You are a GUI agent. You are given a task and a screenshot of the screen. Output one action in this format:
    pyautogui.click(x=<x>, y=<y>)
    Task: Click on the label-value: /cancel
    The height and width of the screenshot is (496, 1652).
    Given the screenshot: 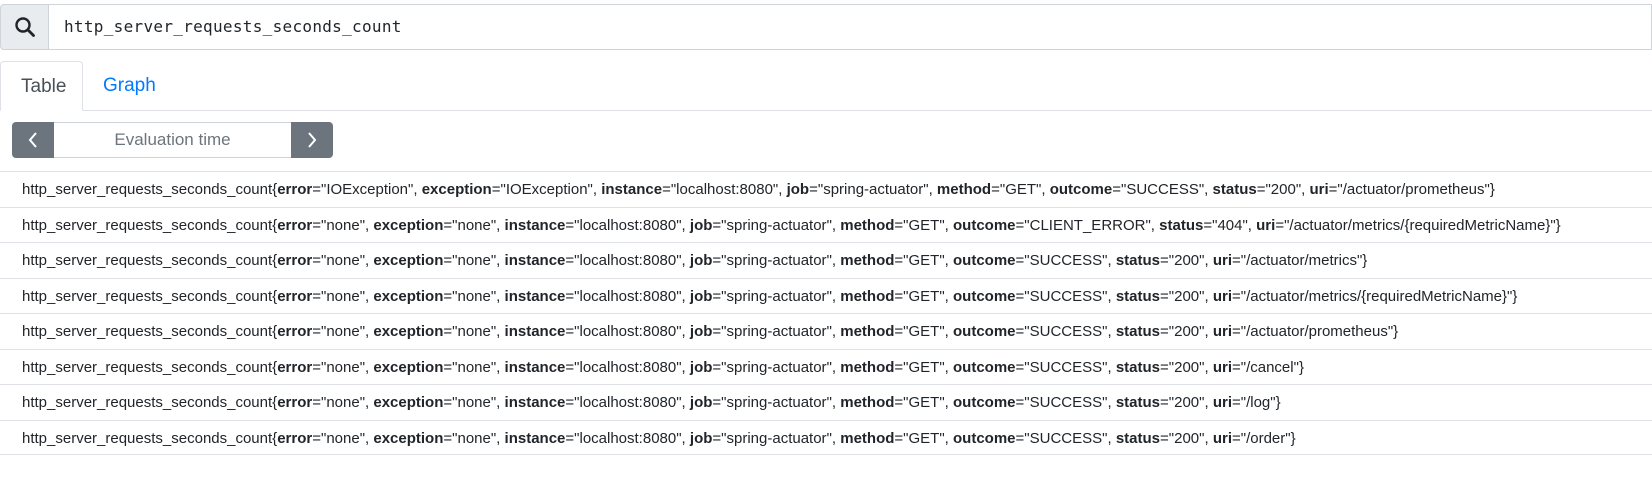 What is the action you would take?
    pyautogui.click(x=1270, y=367)
    